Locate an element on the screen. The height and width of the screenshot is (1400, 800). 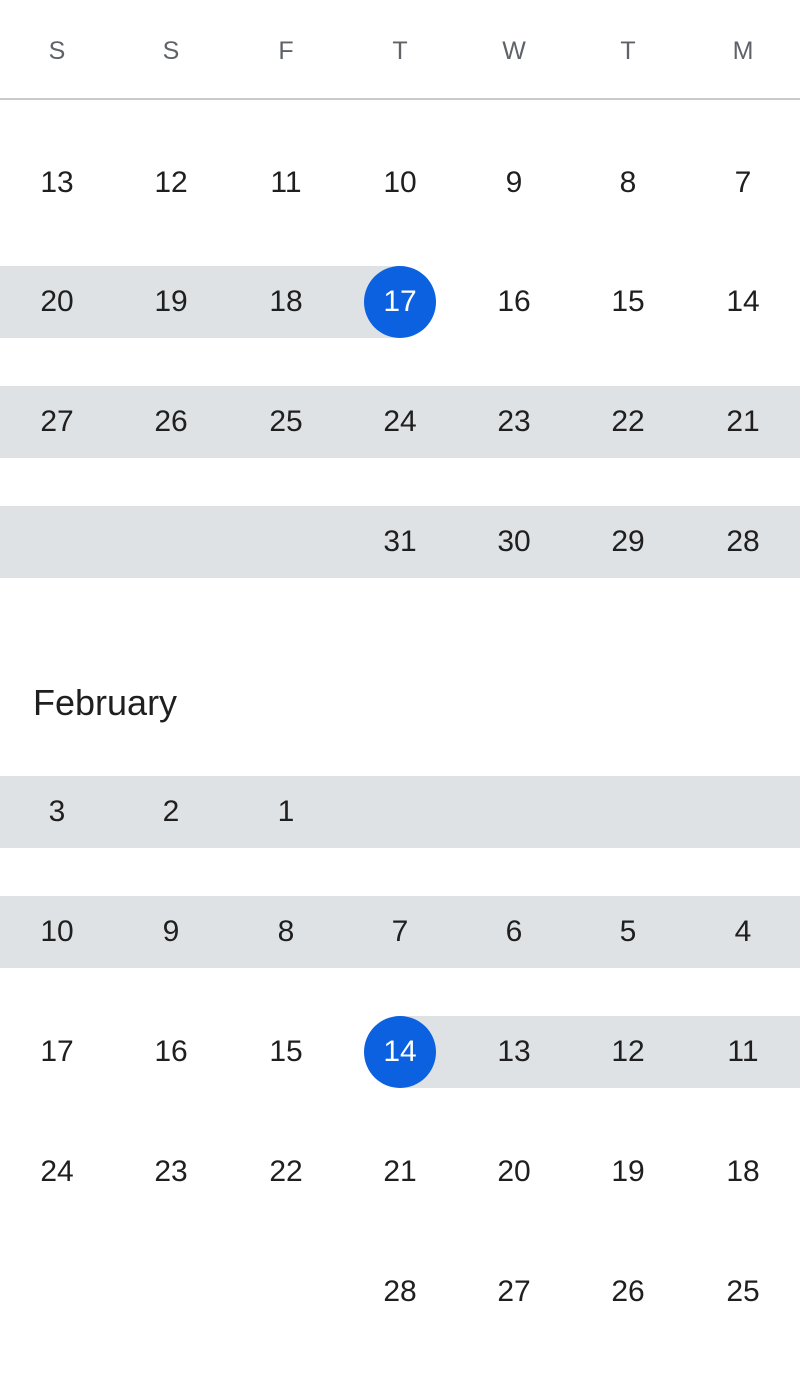
day-cell: 17 is located at coordinates (57, 1052).